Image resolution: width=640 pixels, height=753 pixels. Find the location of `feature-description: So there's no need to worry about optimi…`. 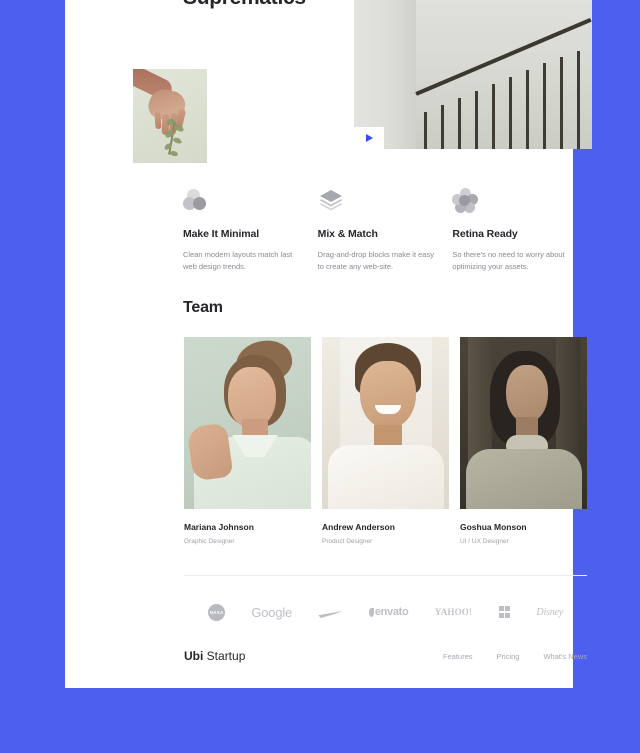

feature-description: So there's no need to worry about optimi… is located at coordinates (508, 260).